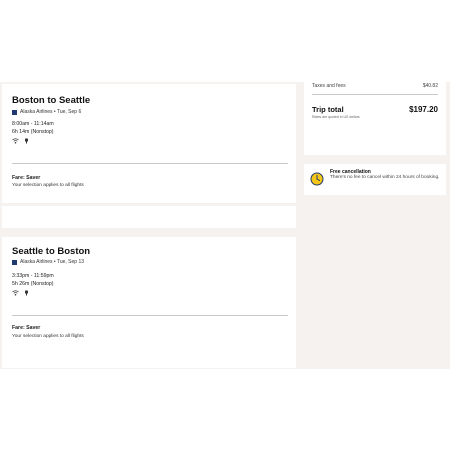 The height and width of the screenshot is (450, 450). Describe the element at coordinates (150, 163) in the screenshot. I see `outbound-divider` at that location.